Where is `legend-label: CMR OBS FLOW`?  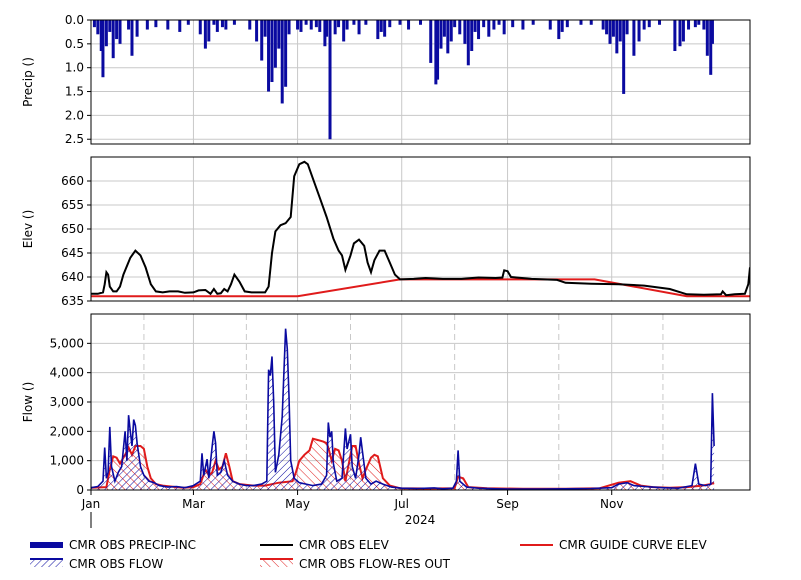
legend-label: CMR OBS FLOW is located at coordinates (116, 564).